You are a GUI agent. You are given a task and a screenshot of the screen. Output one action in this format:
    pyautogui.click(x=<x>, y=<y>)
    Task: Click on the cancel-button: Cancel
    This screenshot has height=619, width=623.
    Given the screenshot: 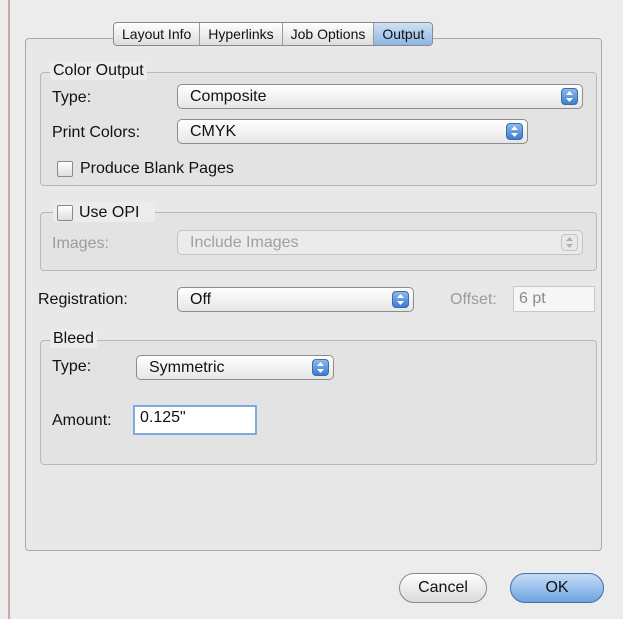 What is the action you would take?
    pyautogui.click(x=443, y=588)
    